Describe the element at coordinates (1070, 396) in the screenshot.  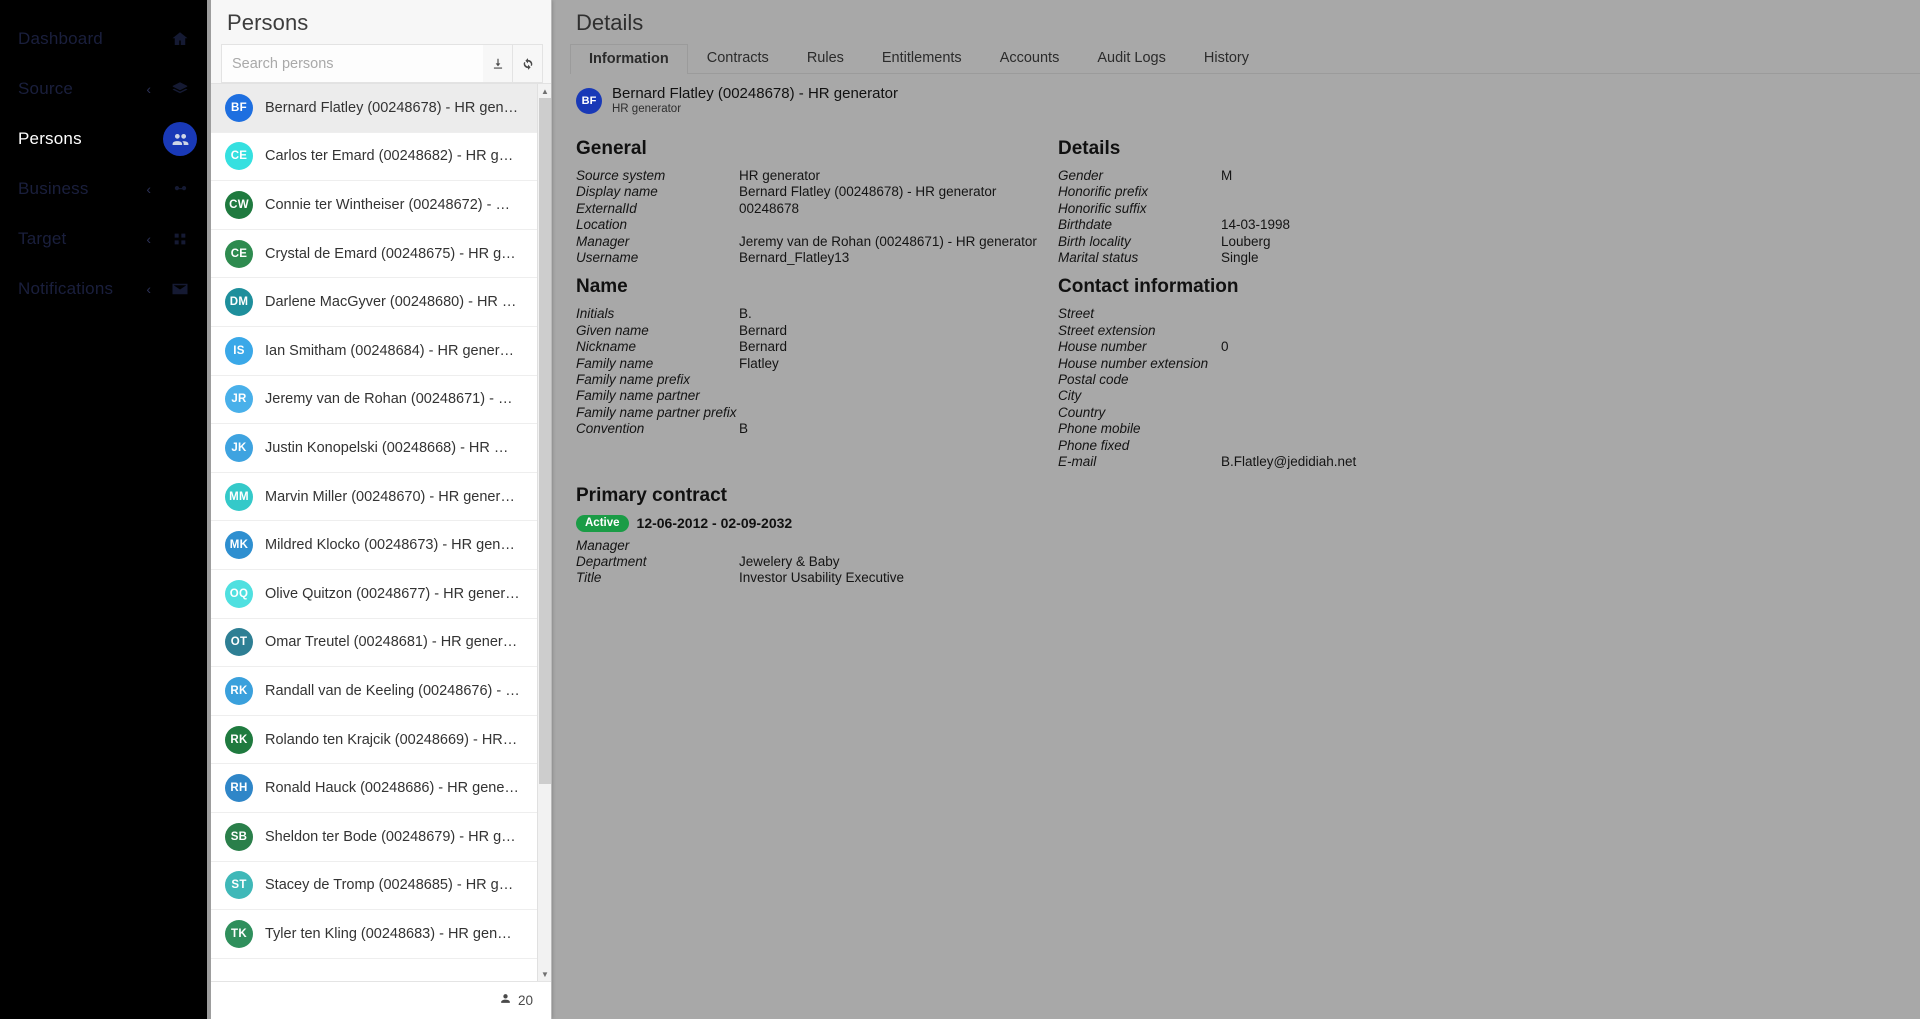
I see `detail-label: City` at that location.